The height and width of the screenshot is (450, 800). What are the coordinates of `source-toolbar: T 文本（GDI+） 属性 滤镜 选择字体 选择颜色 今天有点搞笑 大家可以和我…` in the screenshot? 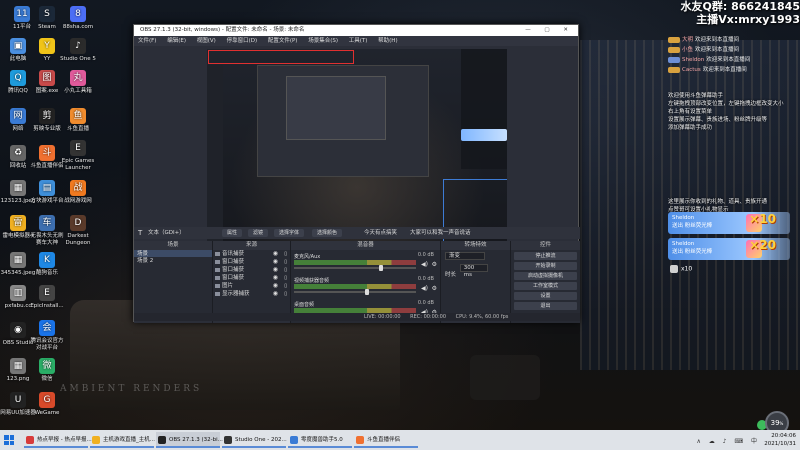 It's located at (357, 233).